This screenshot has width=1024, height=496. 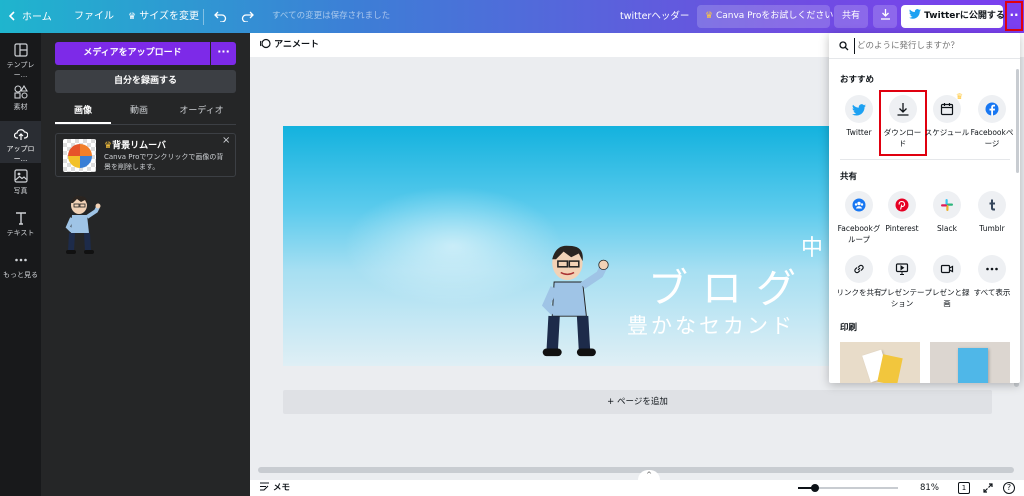 I want to click on more-dots-icon: ···, so click(x=223, y=51).